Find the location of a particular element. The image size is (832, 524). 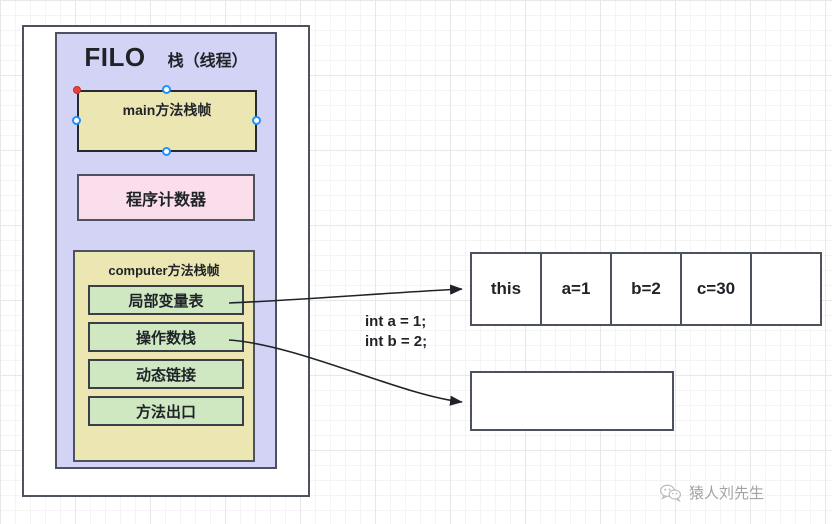

operand-stack-box is located at coordinates (572, 401).